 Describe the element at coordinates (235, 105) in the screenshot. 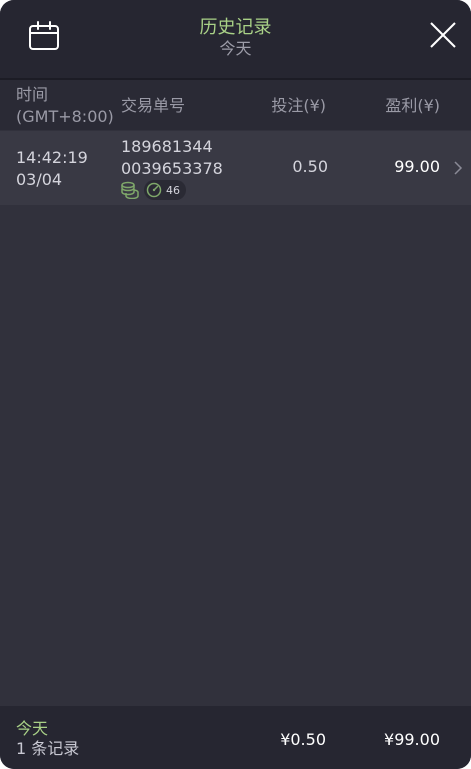

I see `table-header: 时间 (GMT+8:00) 交易单号 投注(¥) 盈利(¥)` at that location.